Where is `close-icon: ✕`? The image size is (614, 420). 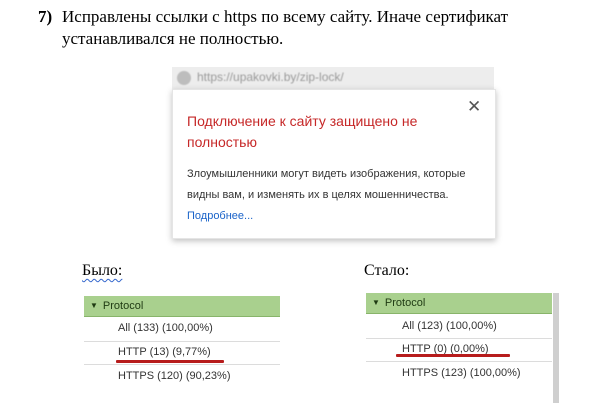 close-icon: ✕ is located at coordinates (474, 107).